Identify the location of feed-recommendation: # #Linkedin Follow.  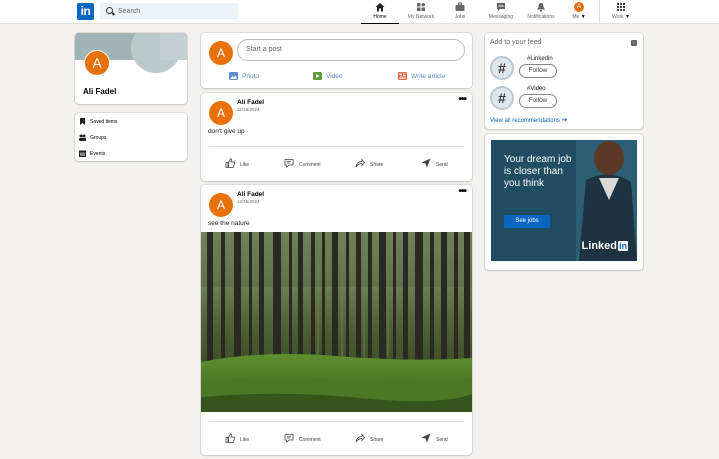
(565, 69).